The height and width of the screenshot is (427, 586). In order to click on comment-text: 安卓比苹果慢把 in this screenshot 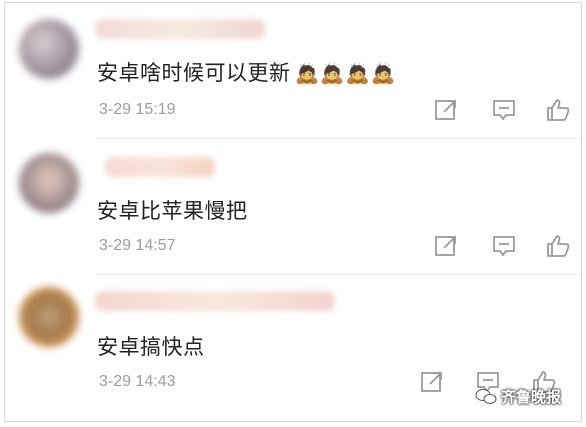, I will do `click(172, 211)`.